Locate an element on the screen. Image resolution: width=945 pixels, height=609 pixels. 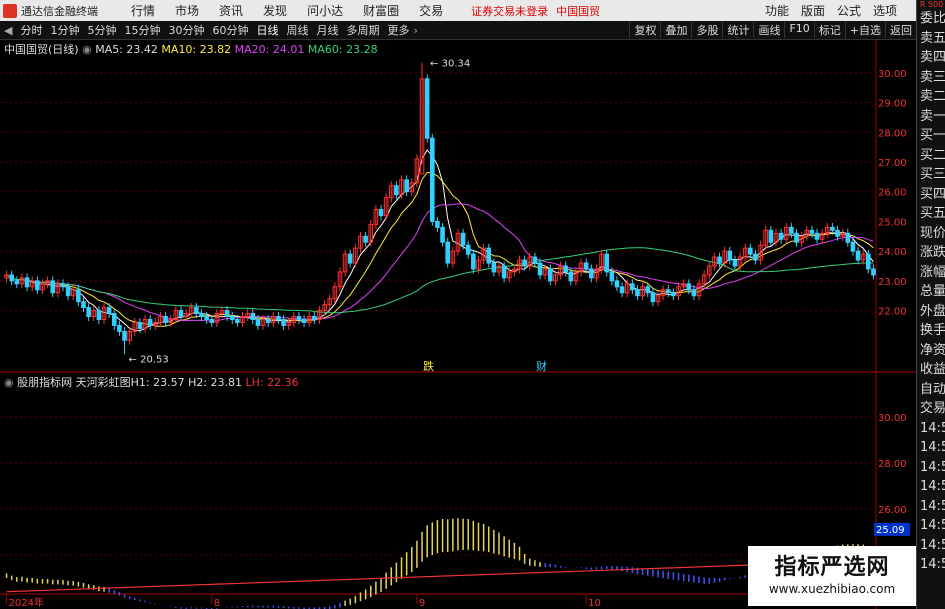
tick-label: 22.00 is located at coordinates (892, 312).